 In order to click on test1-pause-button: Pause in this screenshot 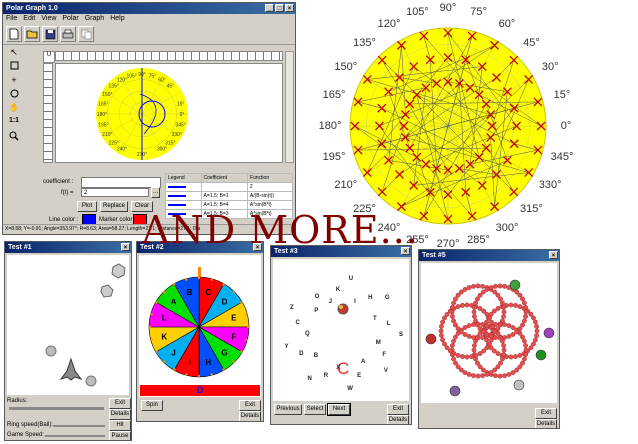, I will do `click(120, 435)`.